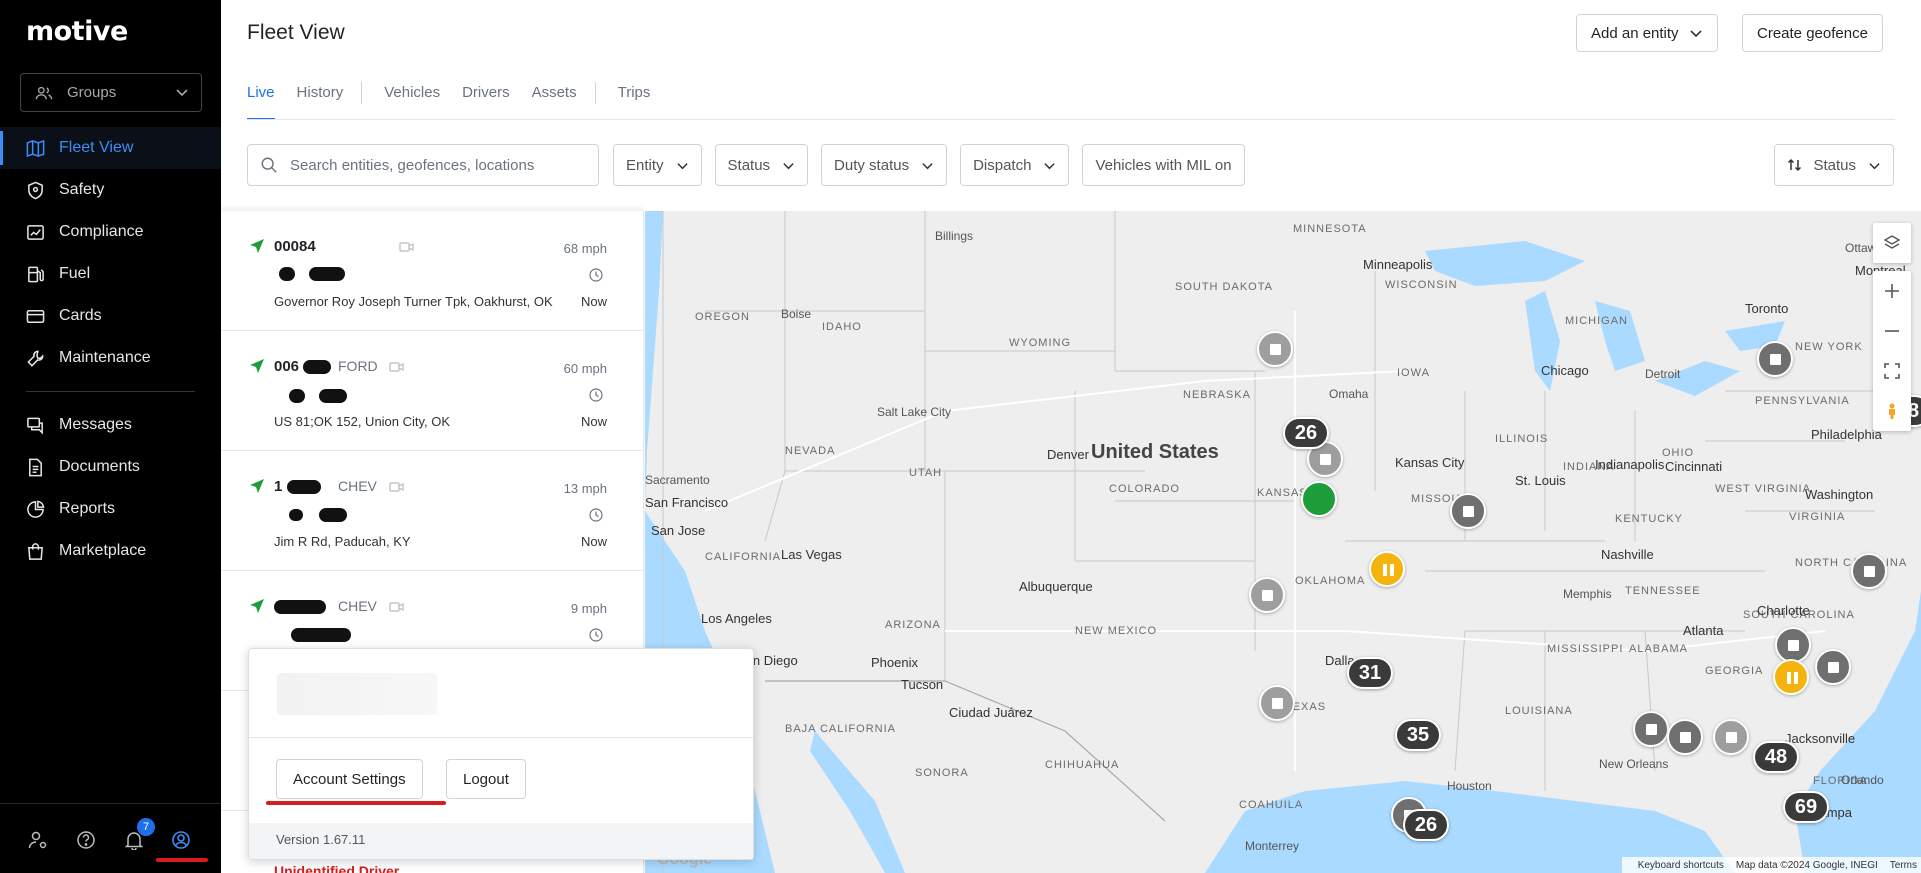 The width and height of the screenshot is (1921, 873). I want to click on shield-icon, so click(35, 190).